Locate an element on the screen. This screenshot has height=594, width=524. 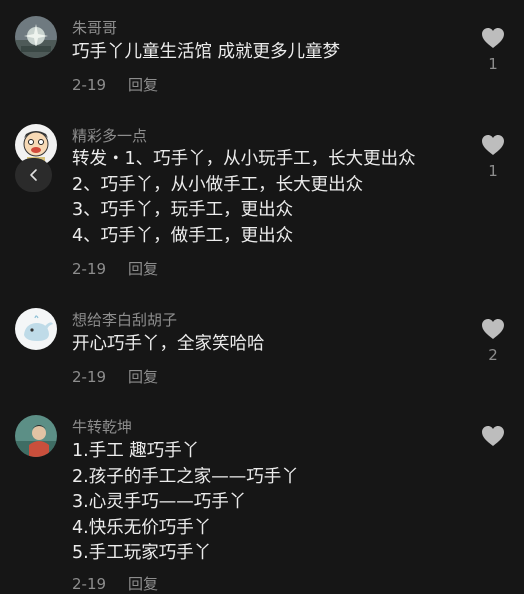
comment-line: 转发・1、巧手丫，从小玩手工，长大更出众 is located at coordinates (244, 159).